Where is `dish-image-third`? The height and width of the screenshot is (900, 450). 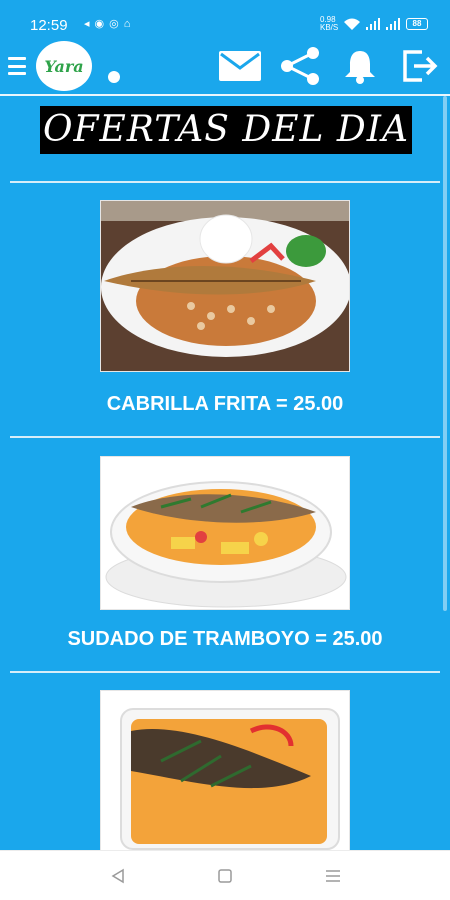 dish-image-third is located at coordinates (225, 770).